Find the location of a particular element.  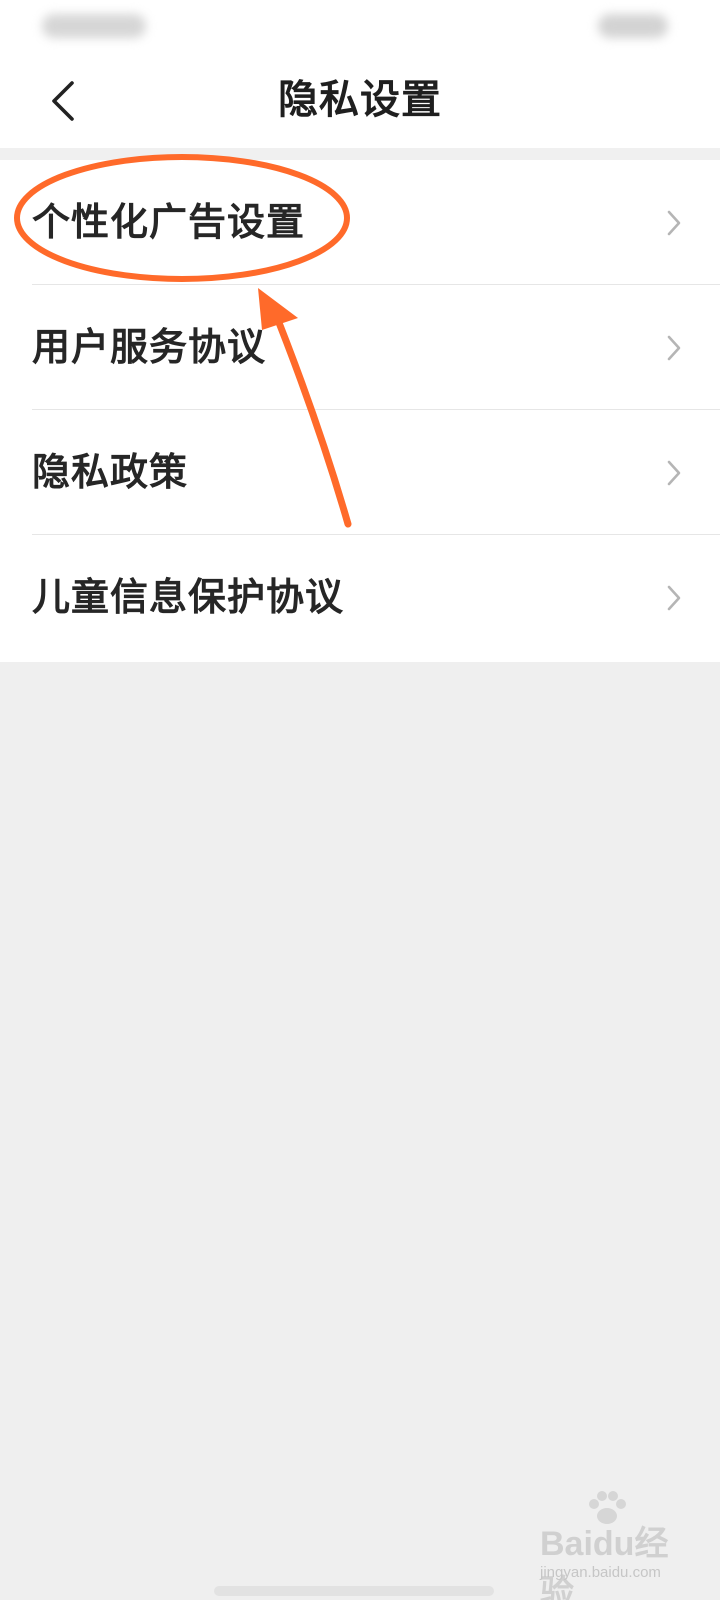

baidu-watermark: Baidu经验 jingyan.baidu.com is located at coordinates (615, 1545).